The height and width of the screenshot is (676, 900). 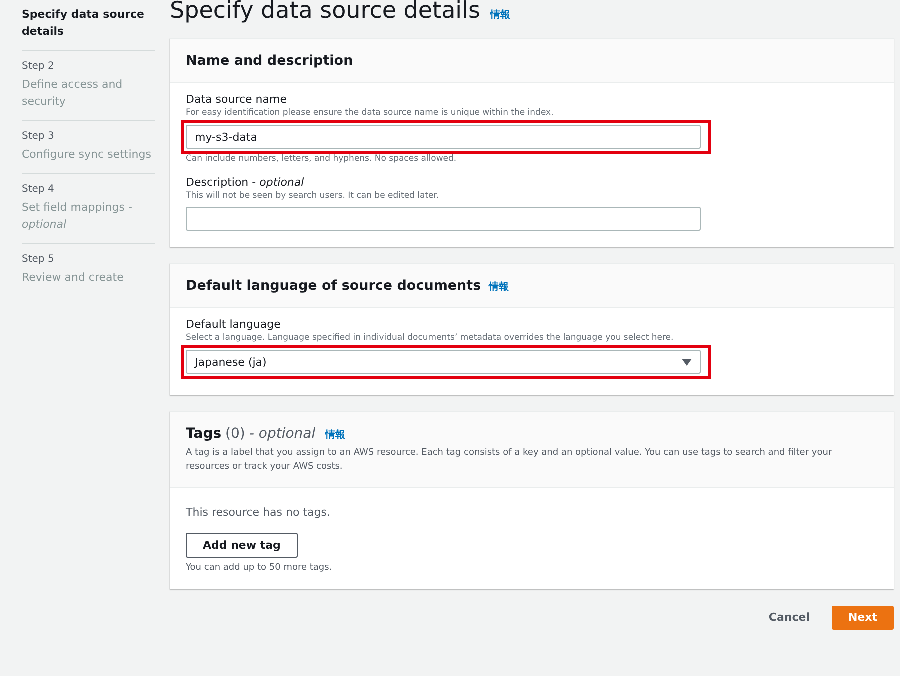 I want to click on step-label: Step 2, so click(x=38, y=66).